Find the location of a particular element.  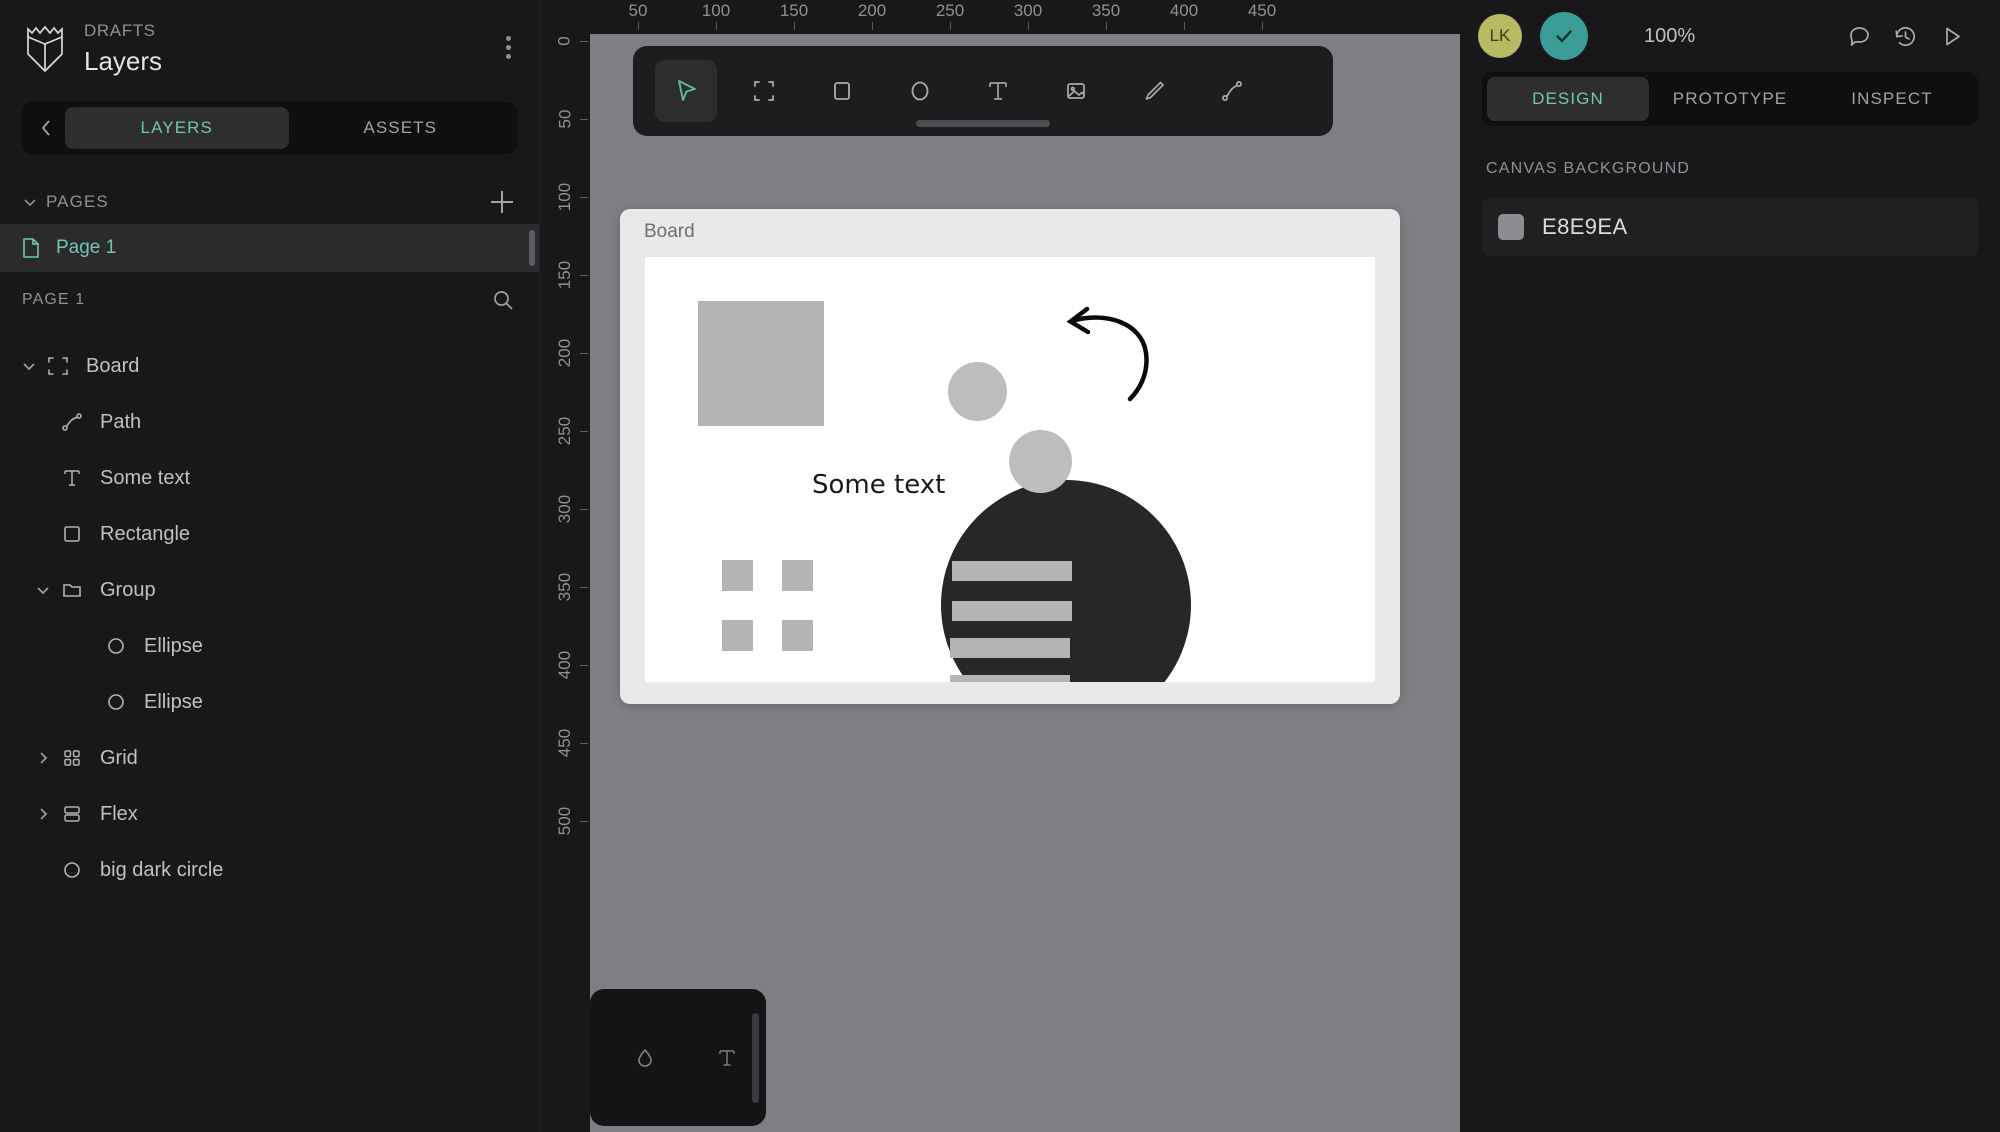

ruler-tick: 100 is located at coordinates (716, 17).